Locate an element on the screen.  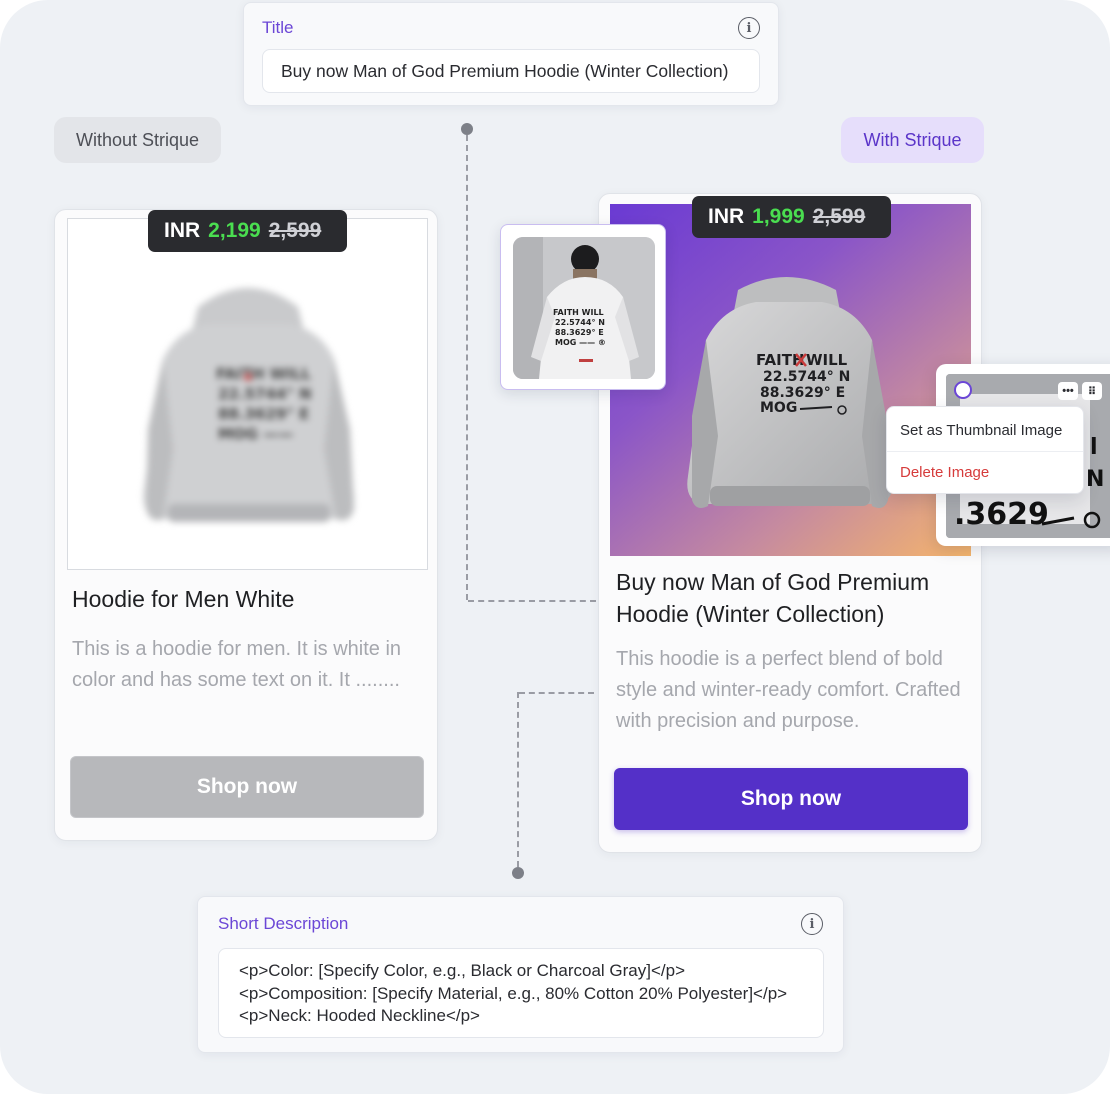
connector-dot-bottom is located at coordinates (518, 873).